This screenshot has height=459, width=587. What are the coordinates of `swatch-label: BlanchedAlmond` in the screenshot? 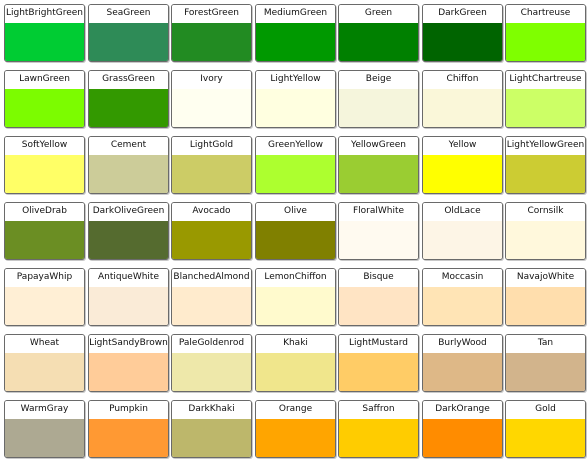 It's located at (211, 278).